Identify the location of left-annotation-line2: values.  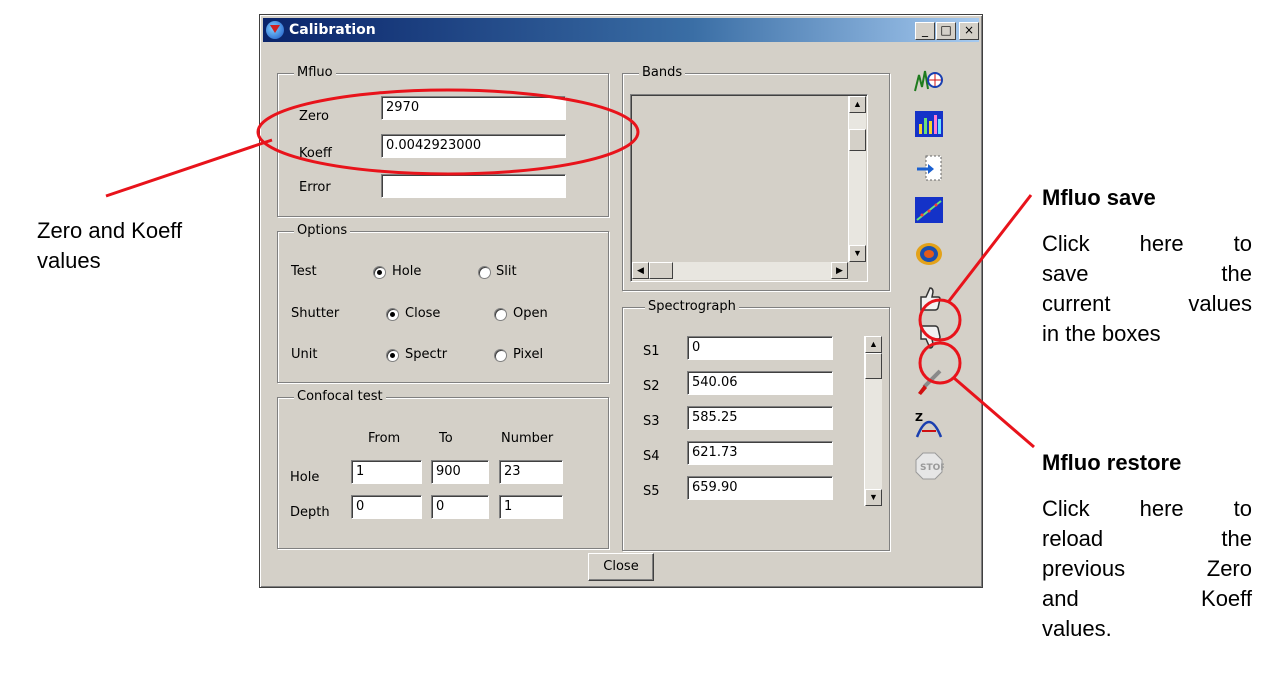
(69, 260).